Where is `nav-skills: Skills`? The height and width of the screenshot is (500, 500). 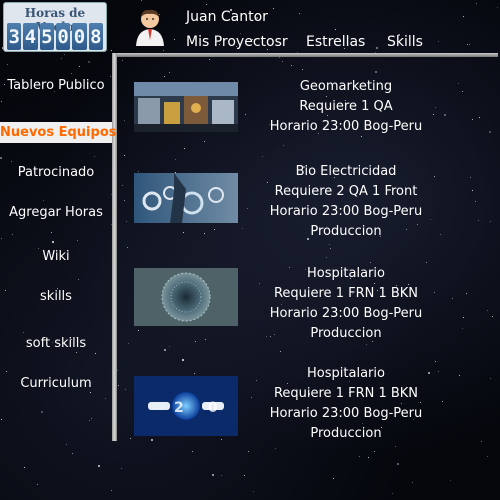
nav-skills: Skills is located at coordinates (405, 42).